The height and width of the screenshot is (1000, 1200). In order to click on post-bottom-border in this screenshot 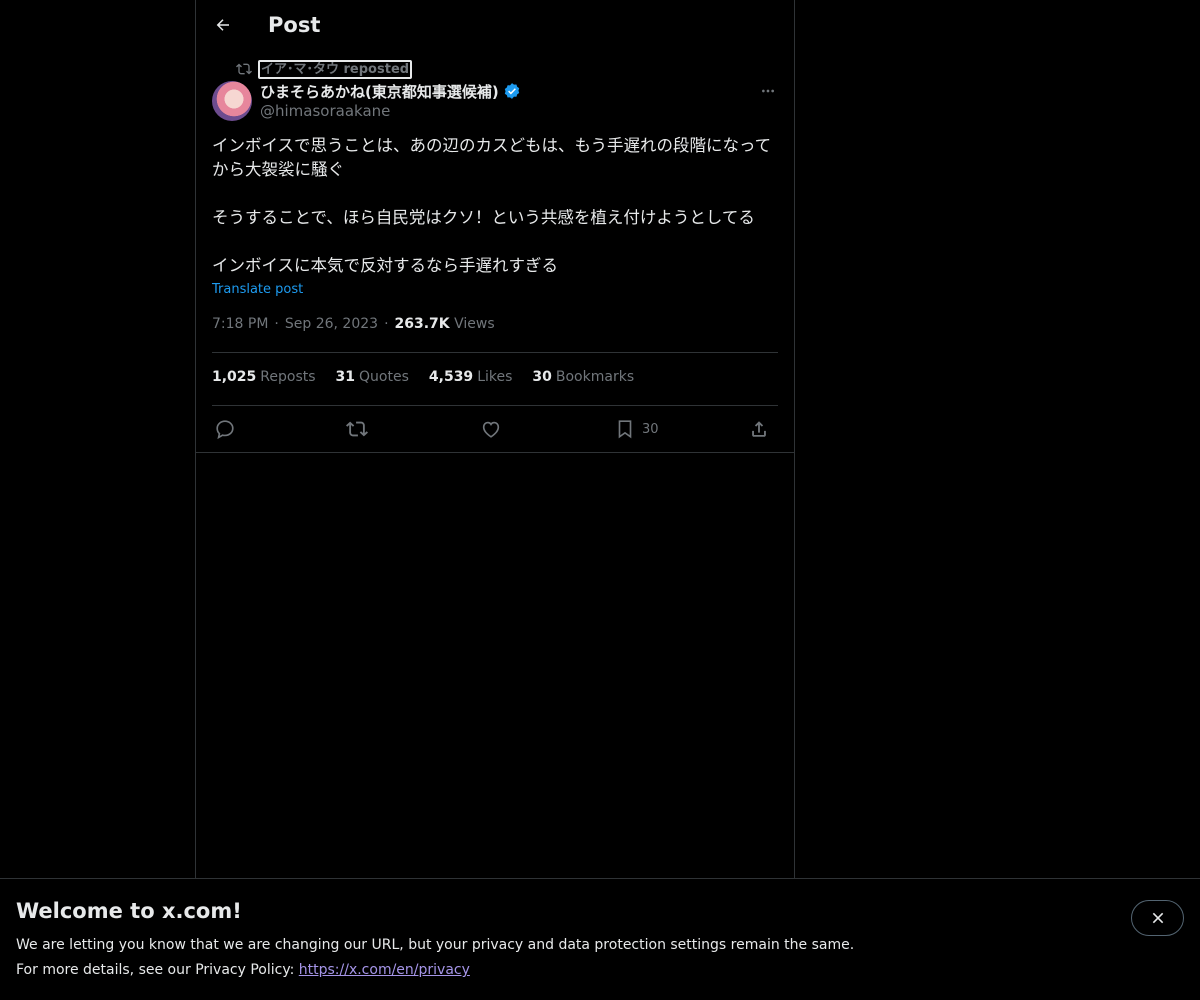, I will do `click(495, 452)`.